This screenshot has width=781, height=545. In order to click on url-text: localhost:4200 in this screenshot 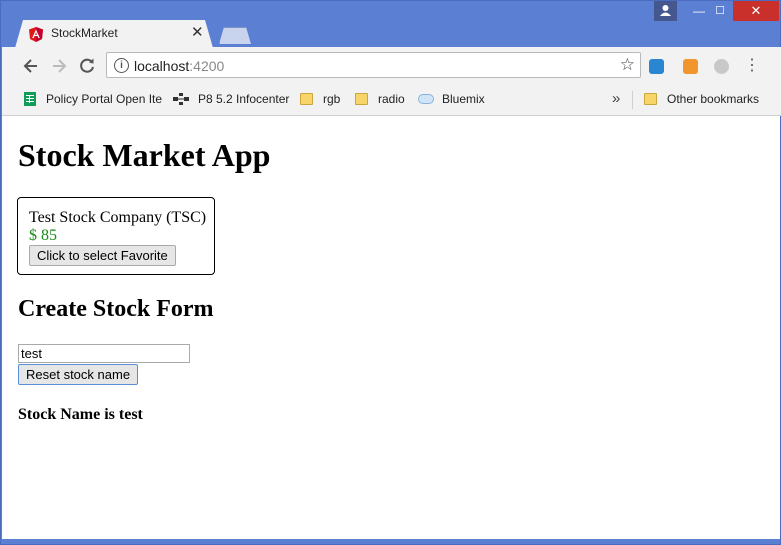, I will do `click(179, 66)`.